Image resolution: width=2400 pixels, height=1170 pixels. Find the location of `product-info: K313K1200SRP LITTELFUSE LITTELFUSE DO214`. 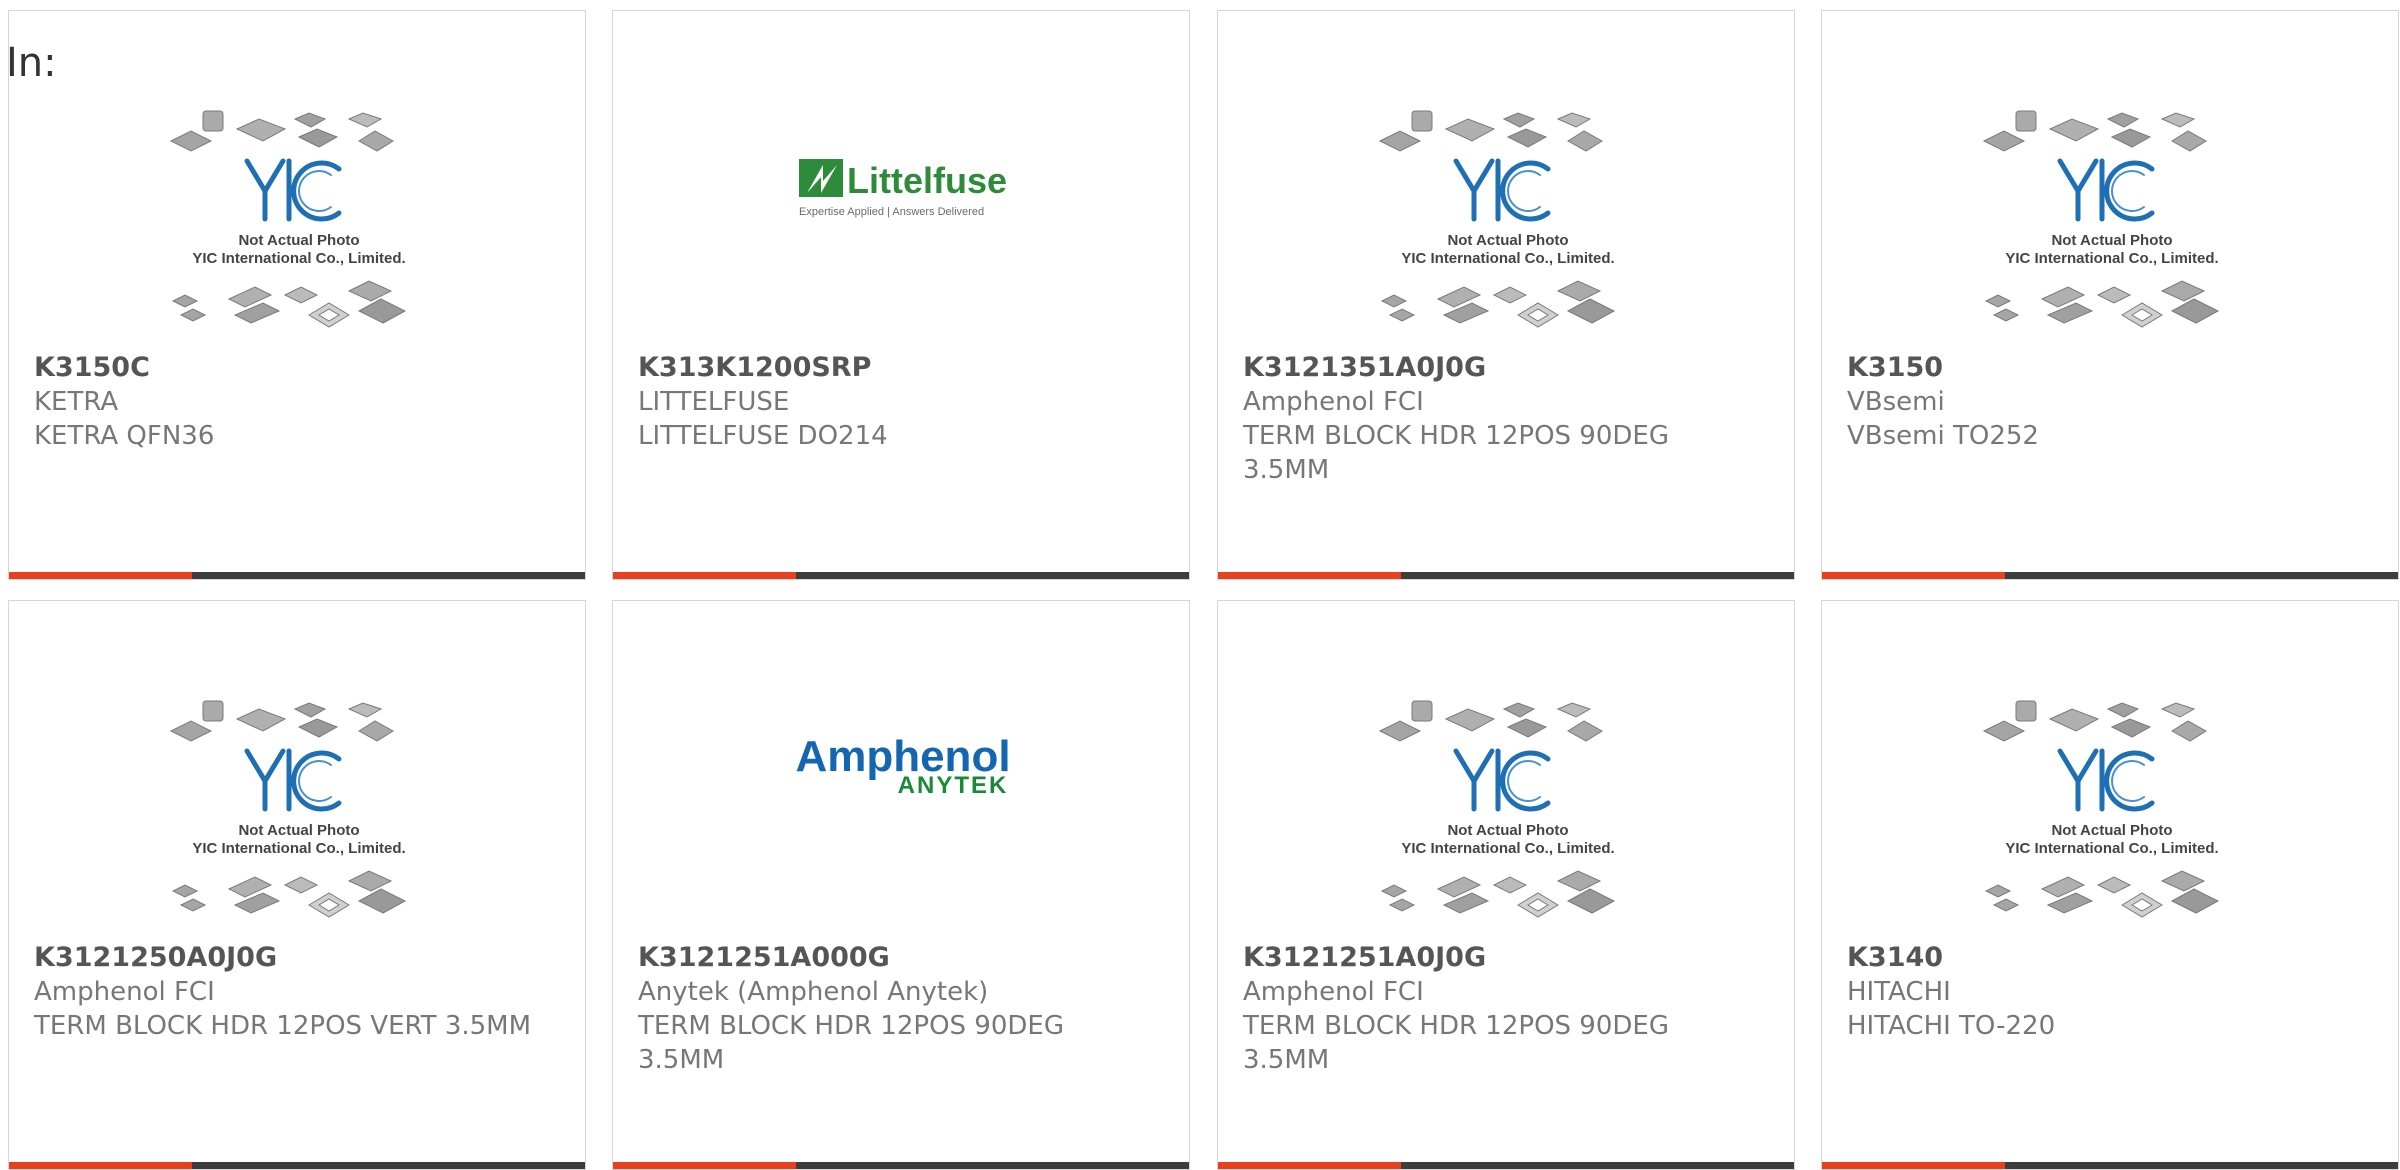

product-info: K313K1200SRP LITTELFUSE LITTELFUSE DO214 is located at coordinates (898, 402).